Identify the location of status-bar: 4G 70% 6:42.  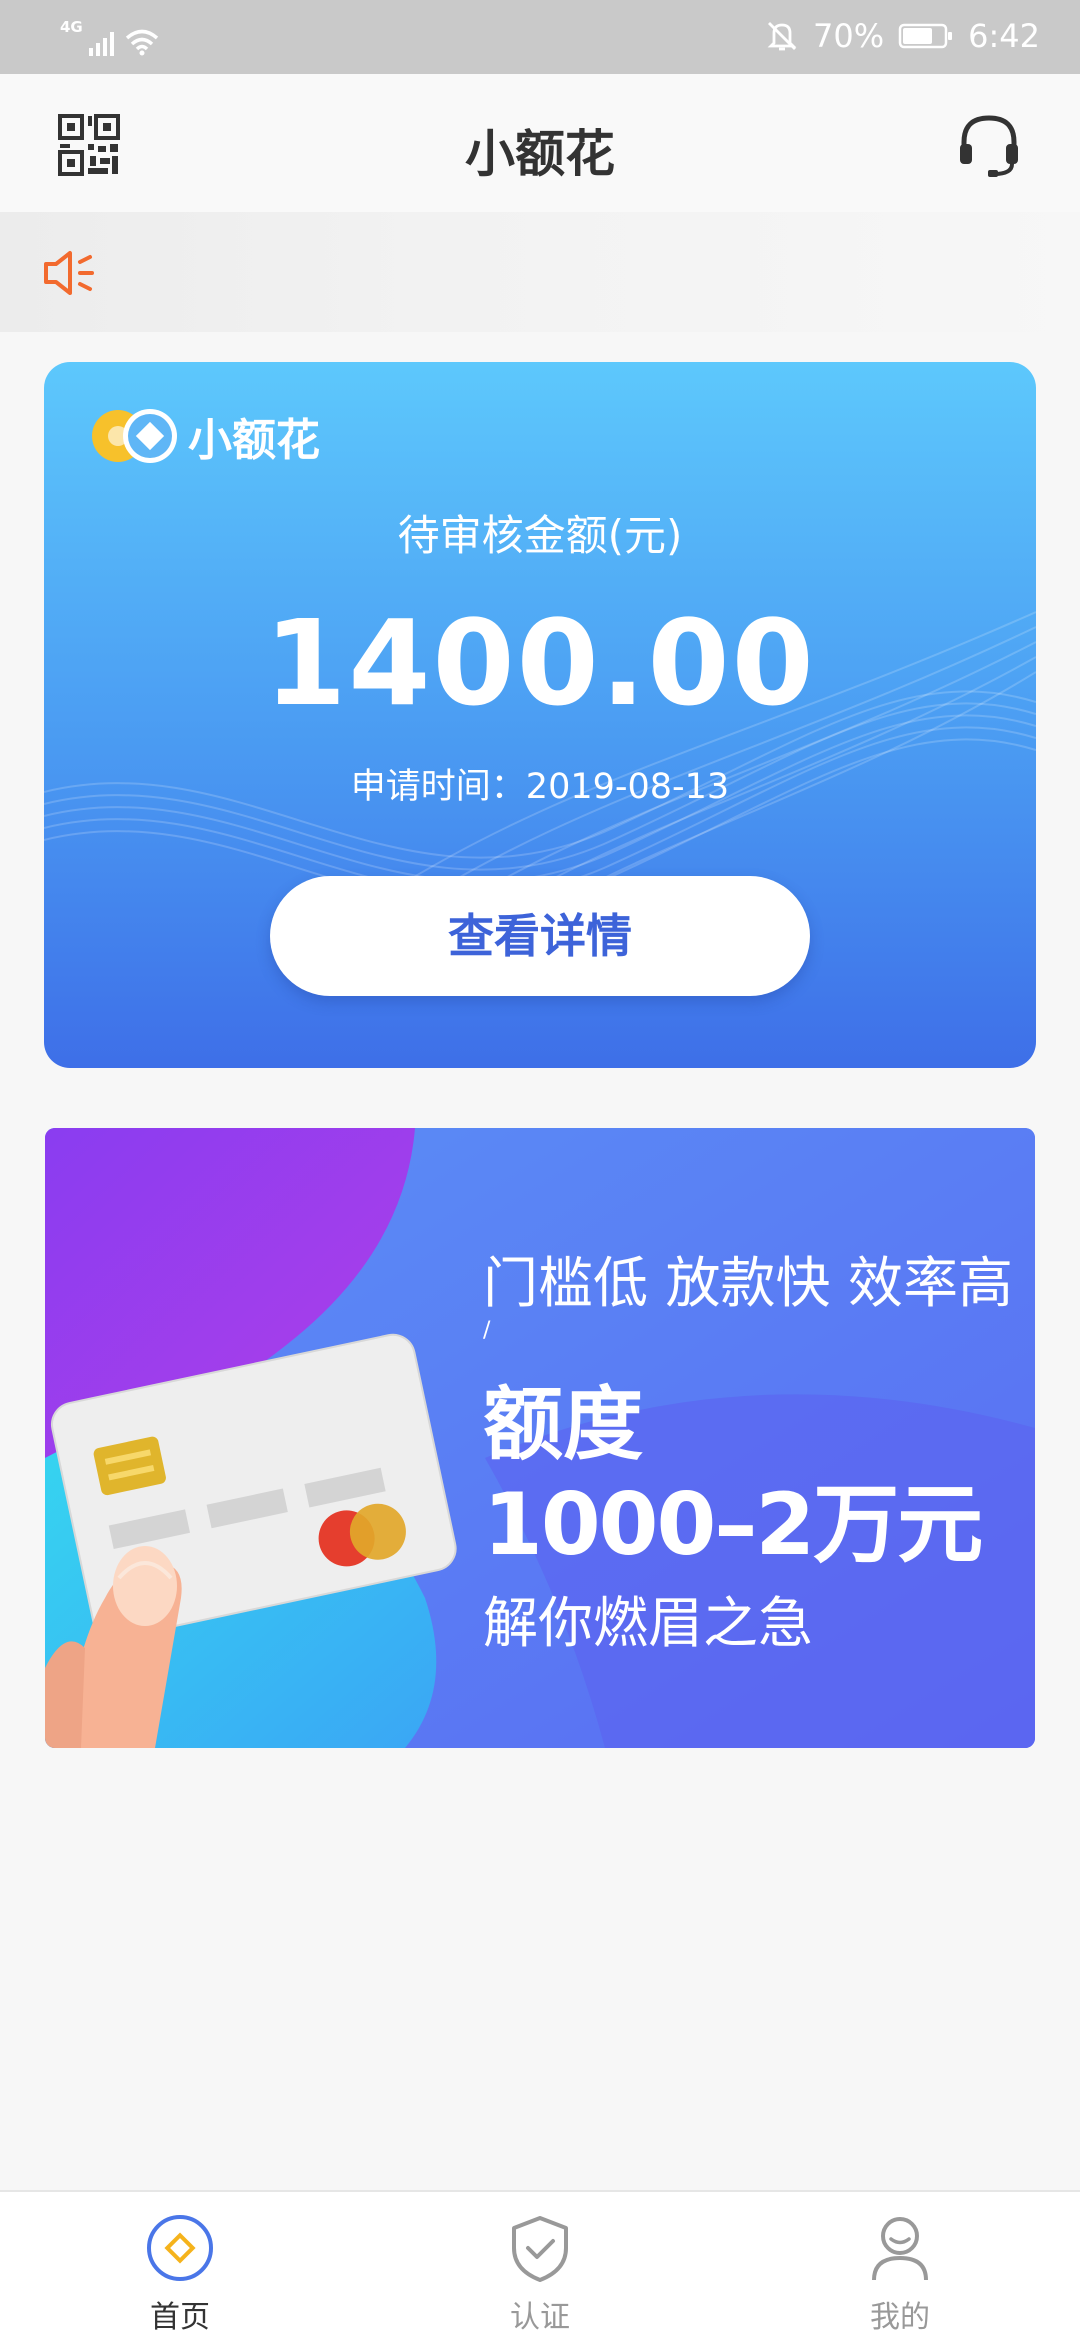
(540, 37).